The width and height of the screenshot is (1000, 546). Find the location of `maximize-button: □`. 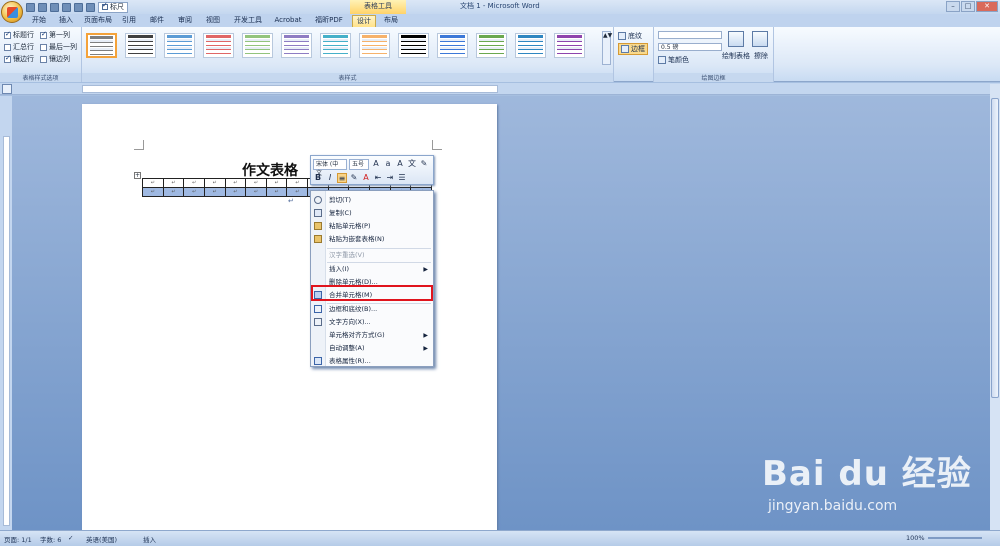

maximize-button: □ is located at coordinates (968, 6).